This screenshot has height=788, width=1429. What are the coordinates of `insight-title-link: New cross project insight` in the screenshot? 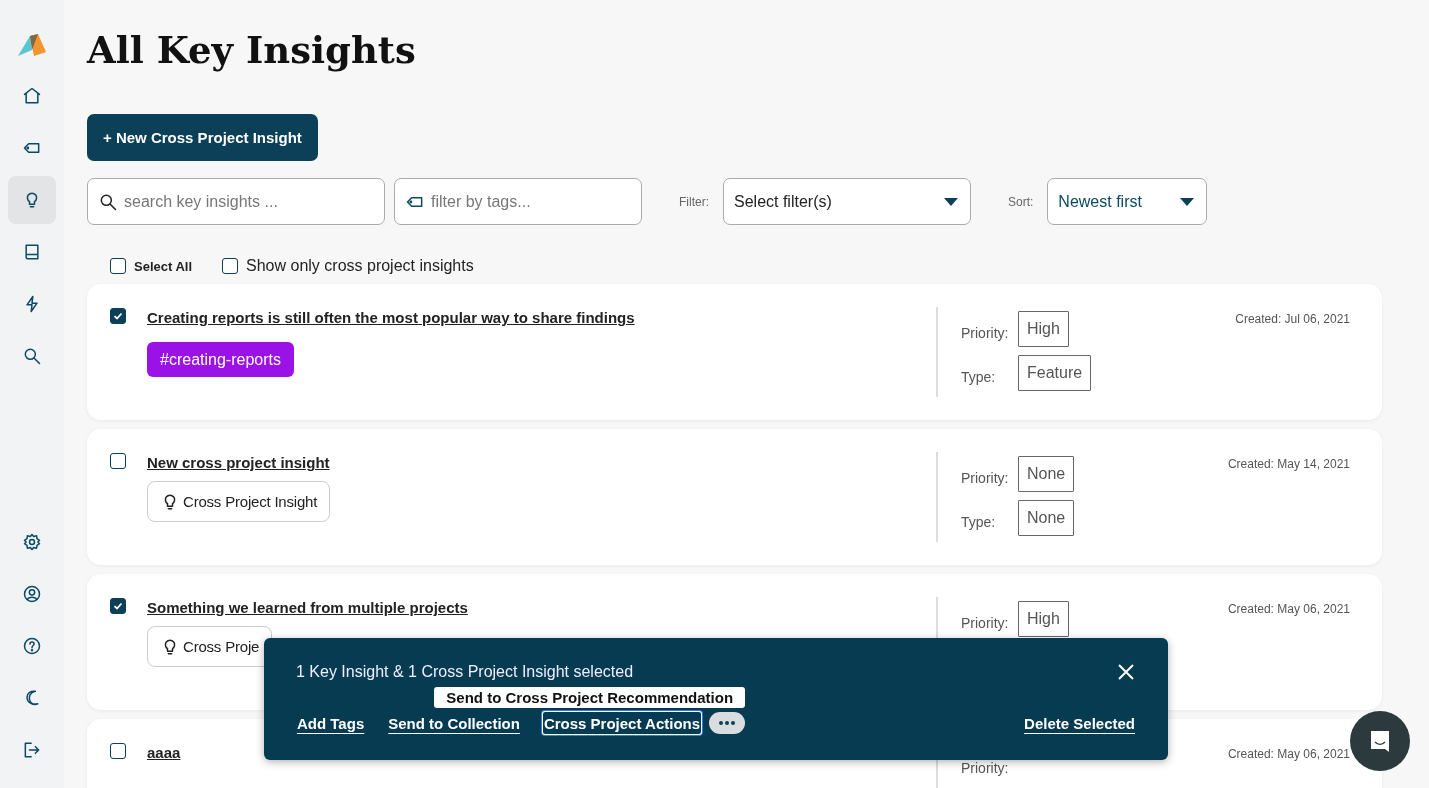 It's located at (238, 462).